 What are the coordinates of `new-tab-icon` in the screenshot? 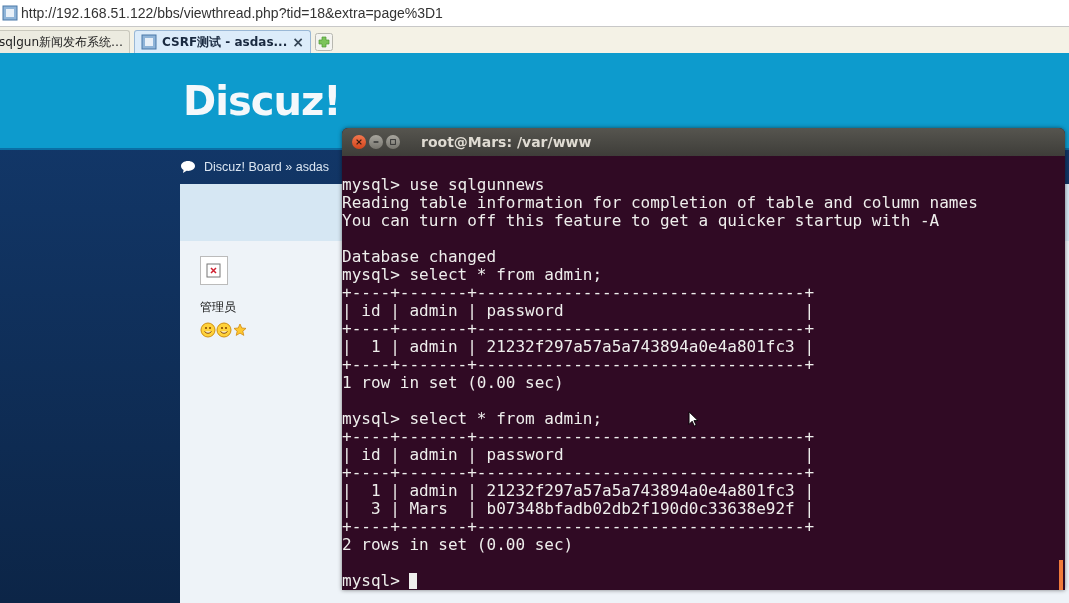 It's located at (323, 42).